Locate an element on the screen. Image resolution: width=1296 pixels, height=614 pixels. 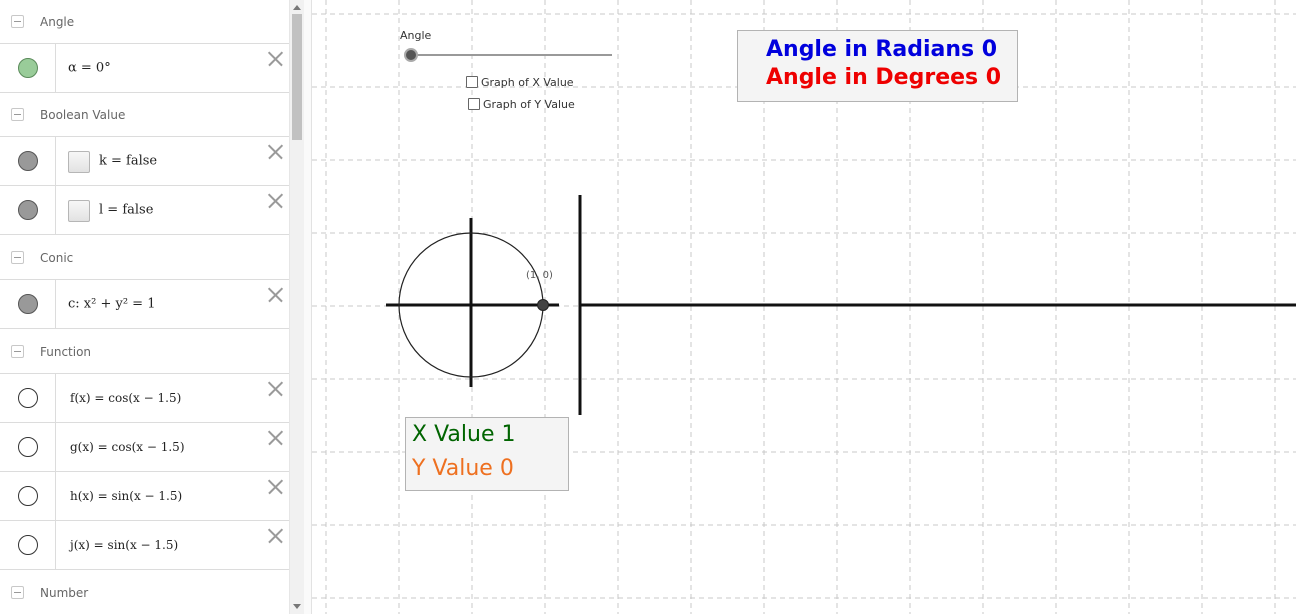
algebra-item-h: h(x) = sin(x − 1.5) is located at coordinates (144, 496).